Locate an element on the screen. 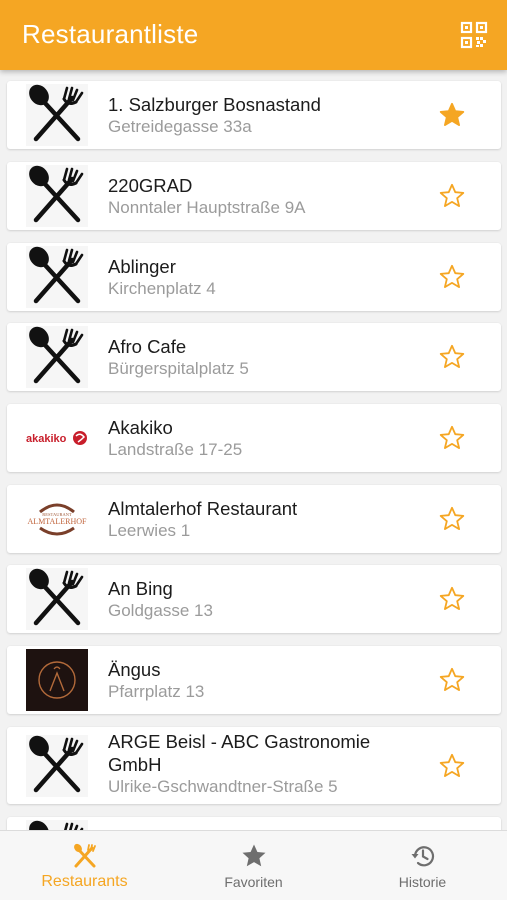  tab-restaurants: Restaurants is located at coordinates (84, 865).